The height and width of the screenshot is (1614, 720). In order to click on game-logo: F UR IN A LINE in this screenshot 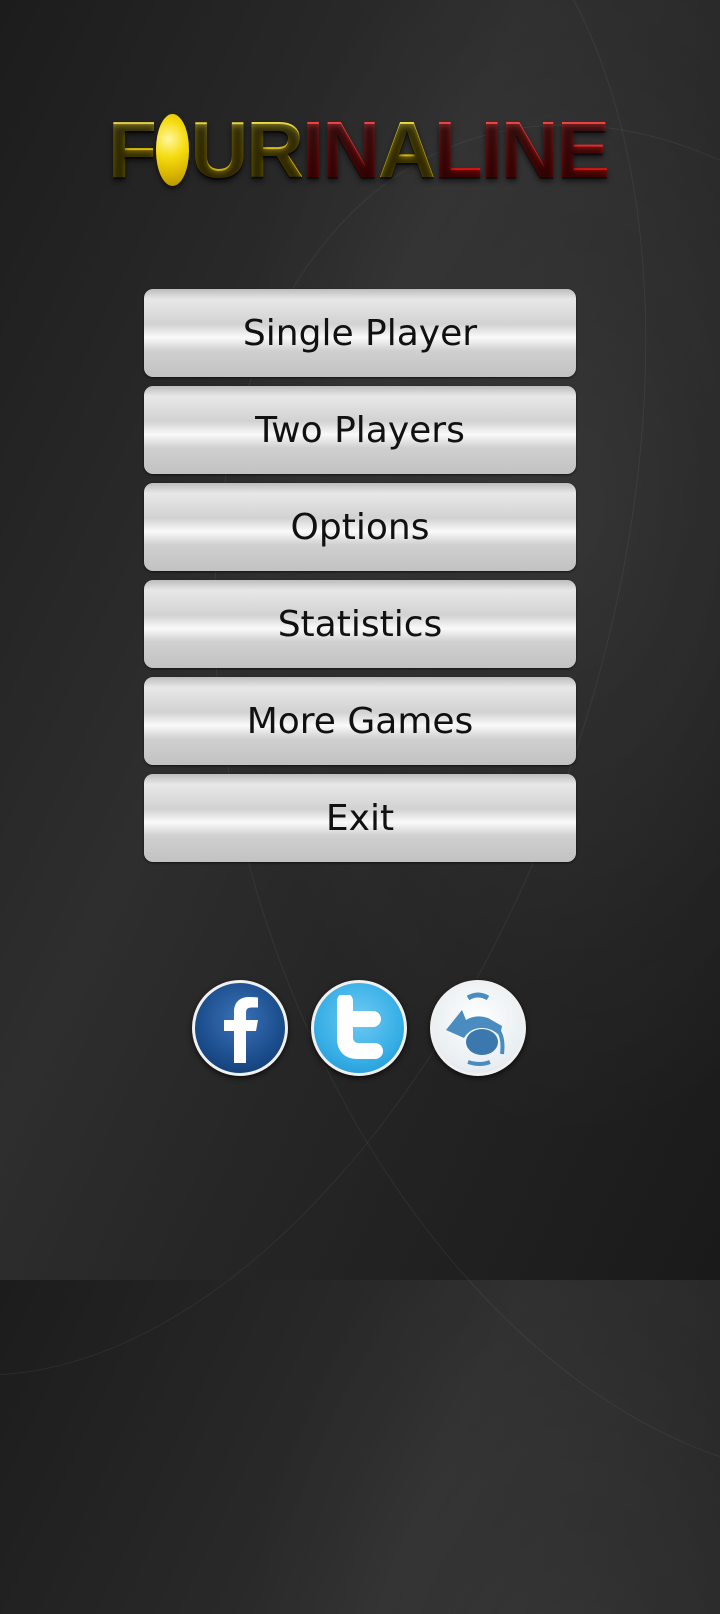, I will do `click(359, 149)`.